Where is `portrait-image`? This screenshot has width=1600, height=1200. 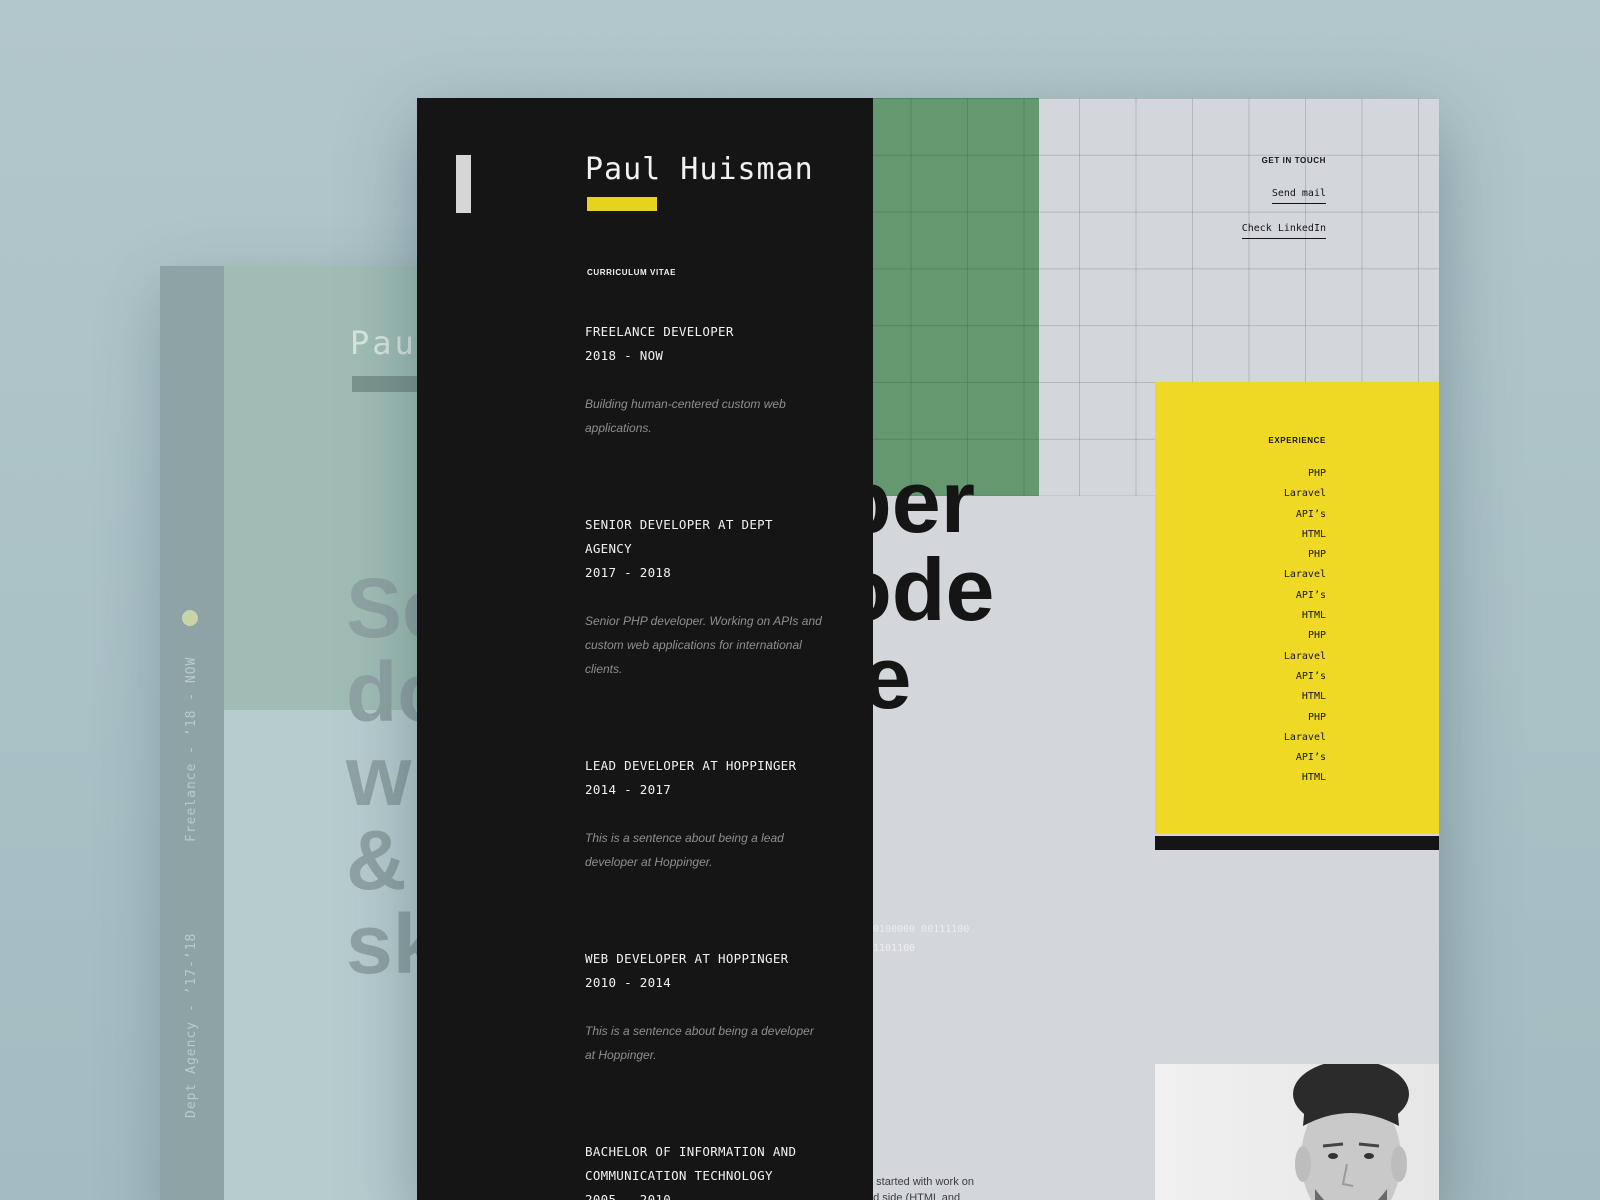
portrait-image is located at coordinates (1351, 1132).